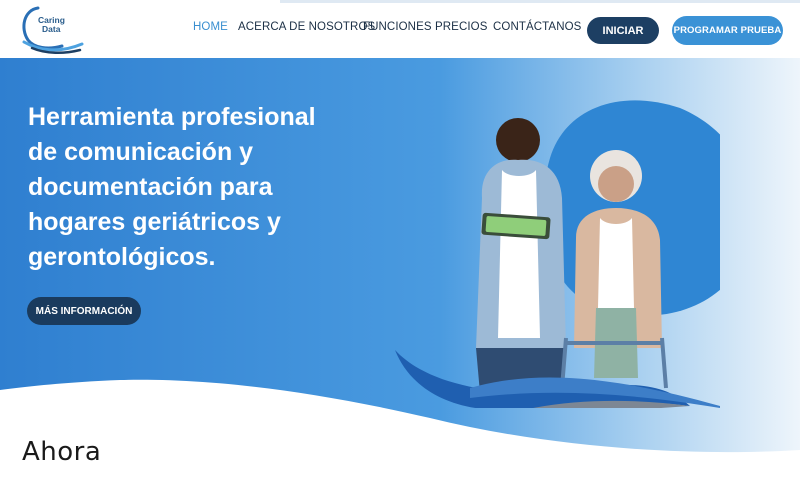 The width and height of the screenshot is (800, 485). What do you see at coordinates (62, 452) in the screenshot?
I see `section-title: Ahora` at bounding box center [62, 452].